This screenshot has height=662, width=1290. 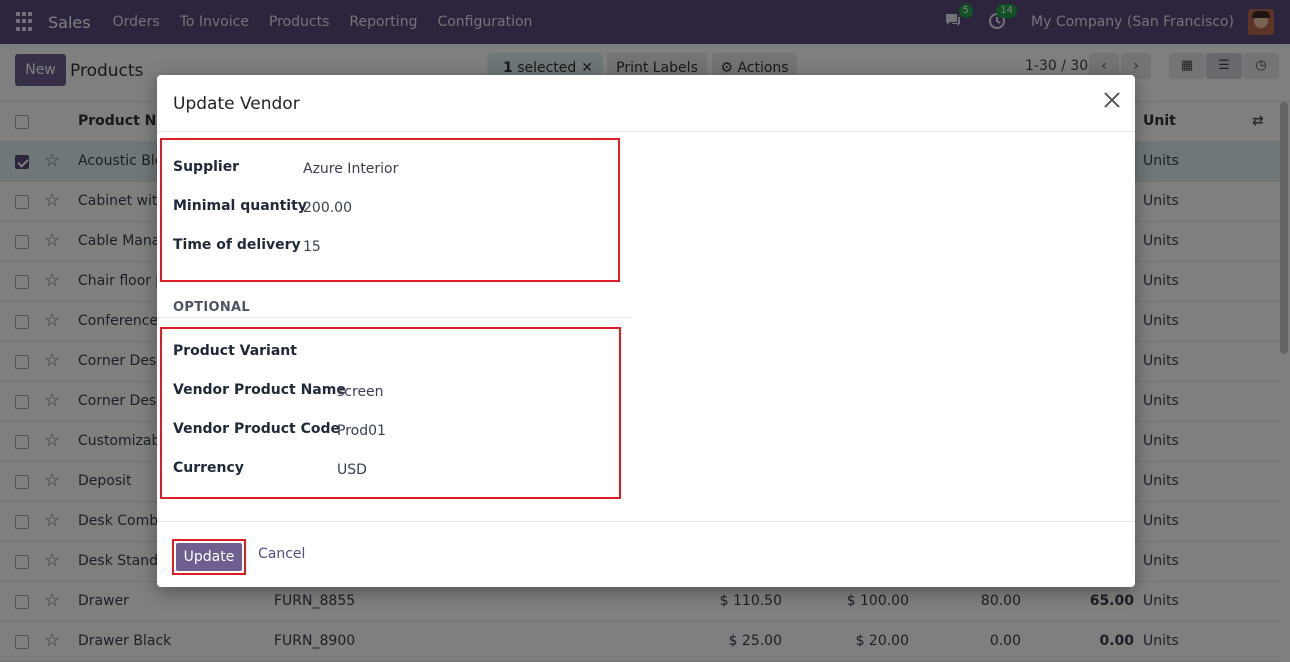 I want to click on min-qty-field: 200.00, so click(x=327, y=208).